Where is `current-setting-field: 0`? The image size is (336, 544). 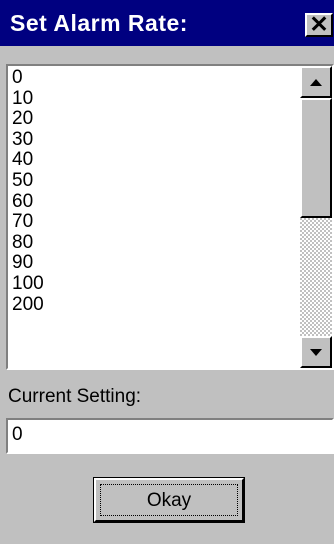 current-setting-field: 0 is located at coordinates (170, 436).